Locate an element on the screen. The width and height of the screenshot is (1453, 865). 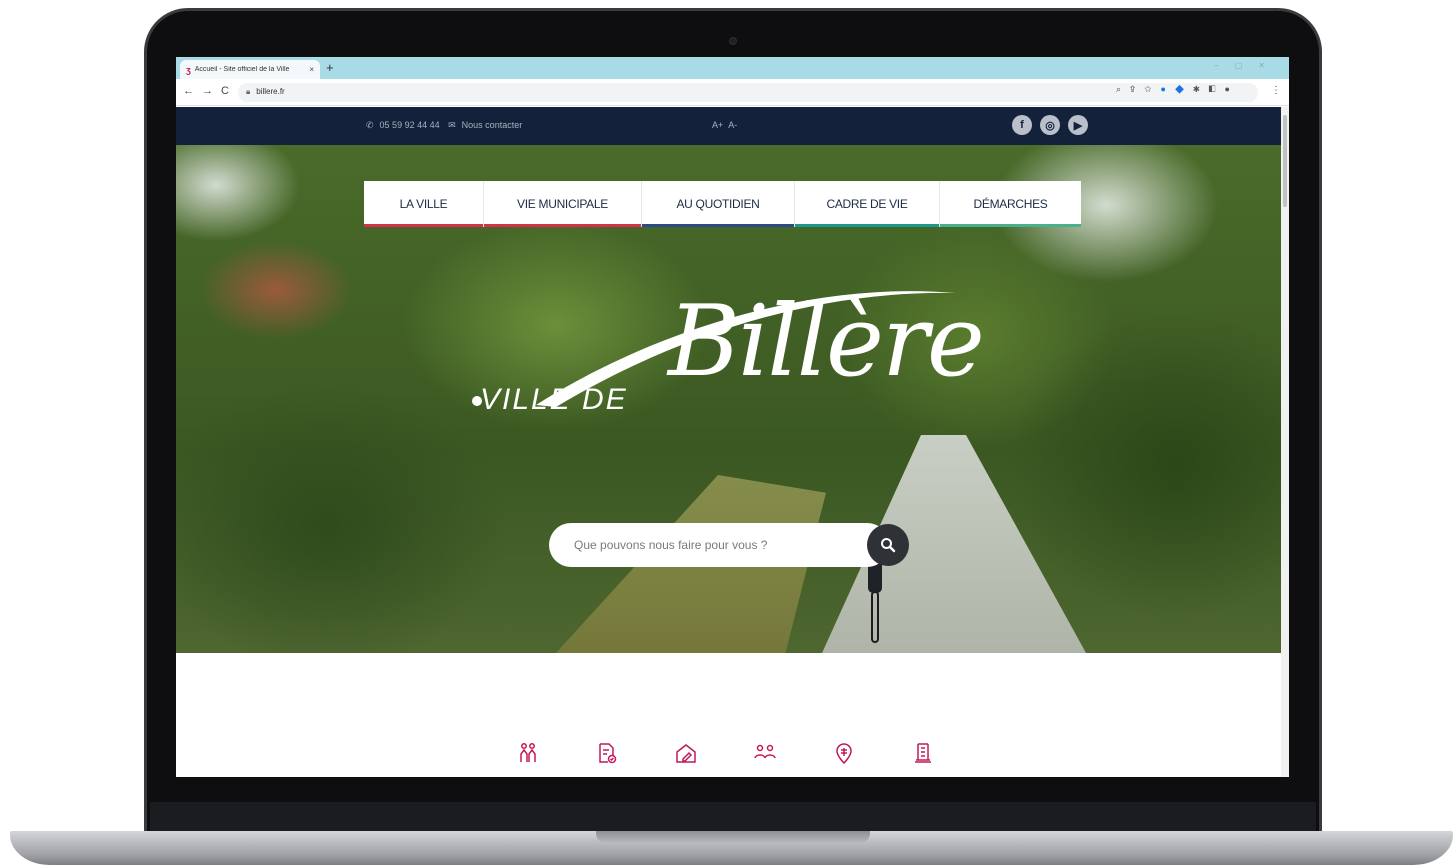
nav-item-cadre-de-vie: CADRE DE VIE is located at coordinates (867, 204).